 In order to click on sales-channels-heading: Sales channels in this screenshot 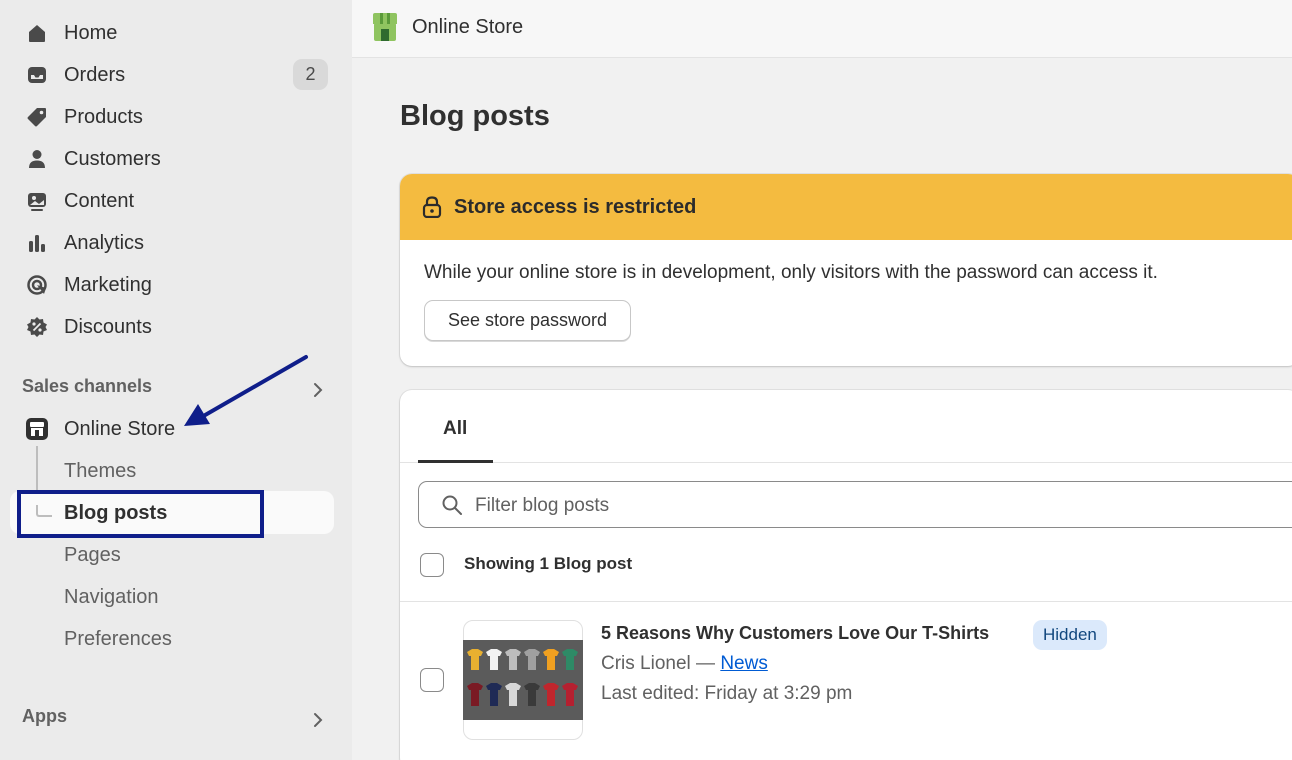, I will do `click(87, 386)`.